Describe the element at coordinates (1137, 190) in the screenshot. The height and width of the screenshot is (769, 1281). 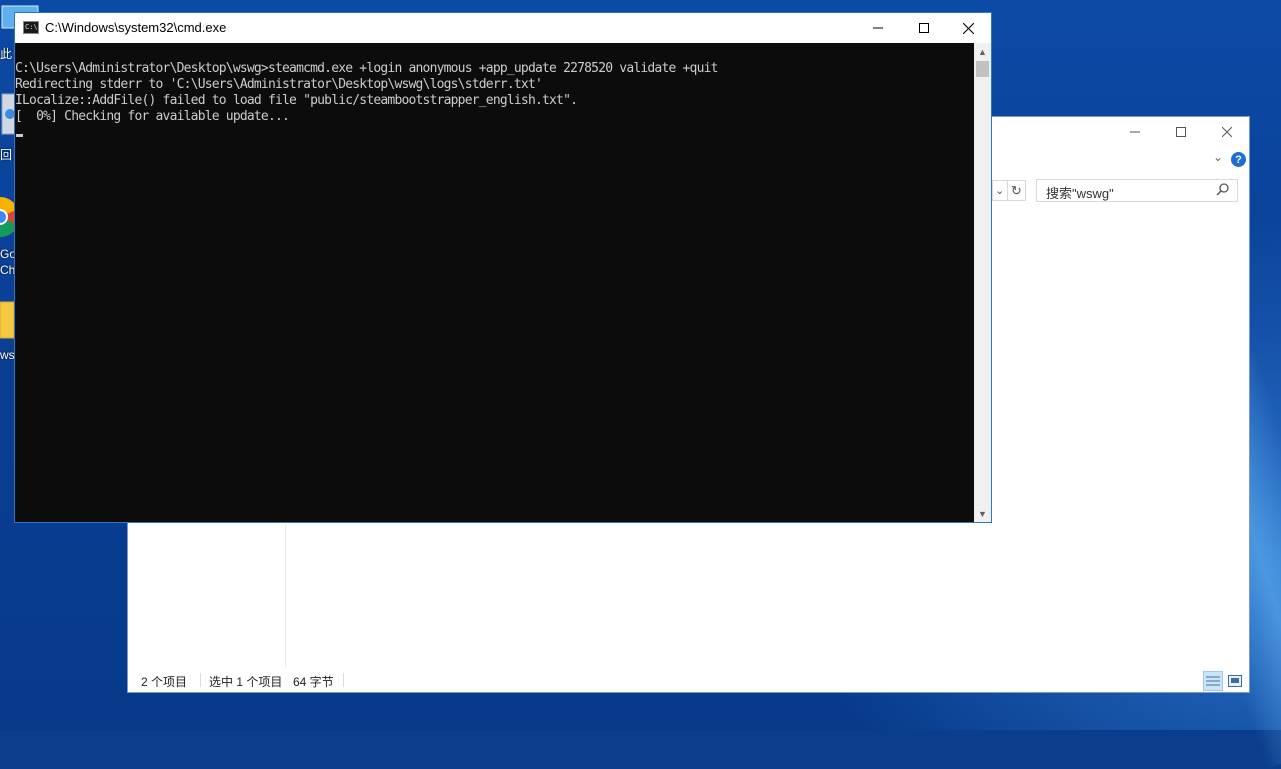
I see `search-input: 搜索"wswg"` at that location.